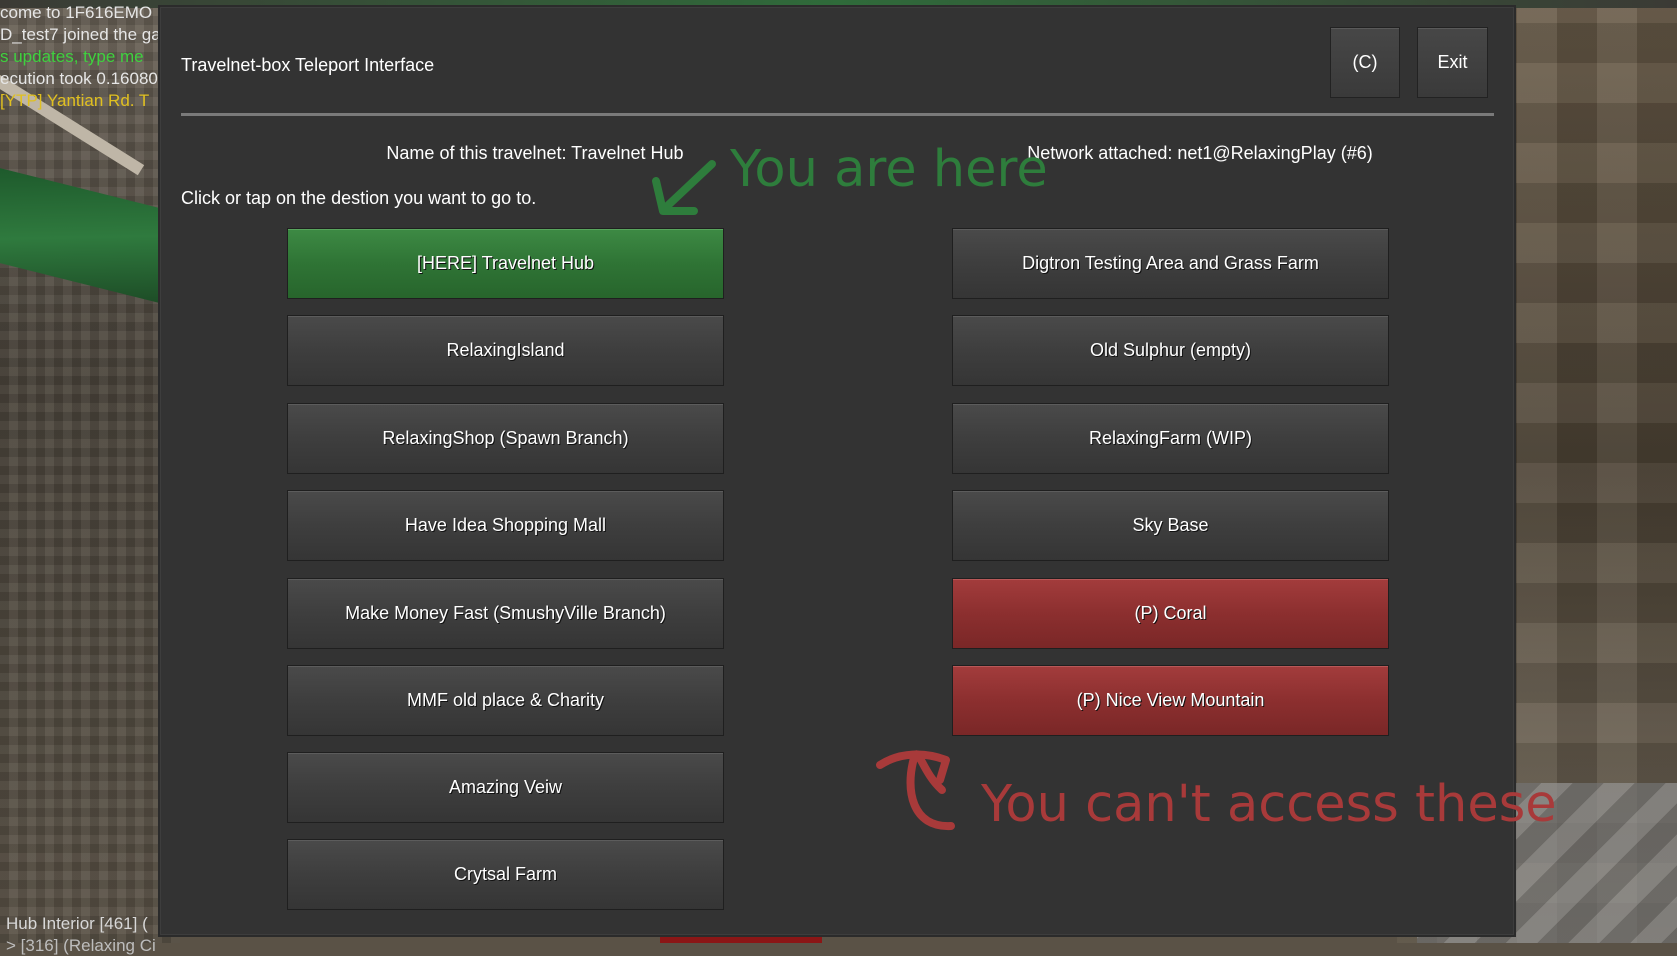 The width and height of the screenshot is (1677, 956). I want to click on destination-button-private: (P) Nice View Mountain, so click(1170, 700).